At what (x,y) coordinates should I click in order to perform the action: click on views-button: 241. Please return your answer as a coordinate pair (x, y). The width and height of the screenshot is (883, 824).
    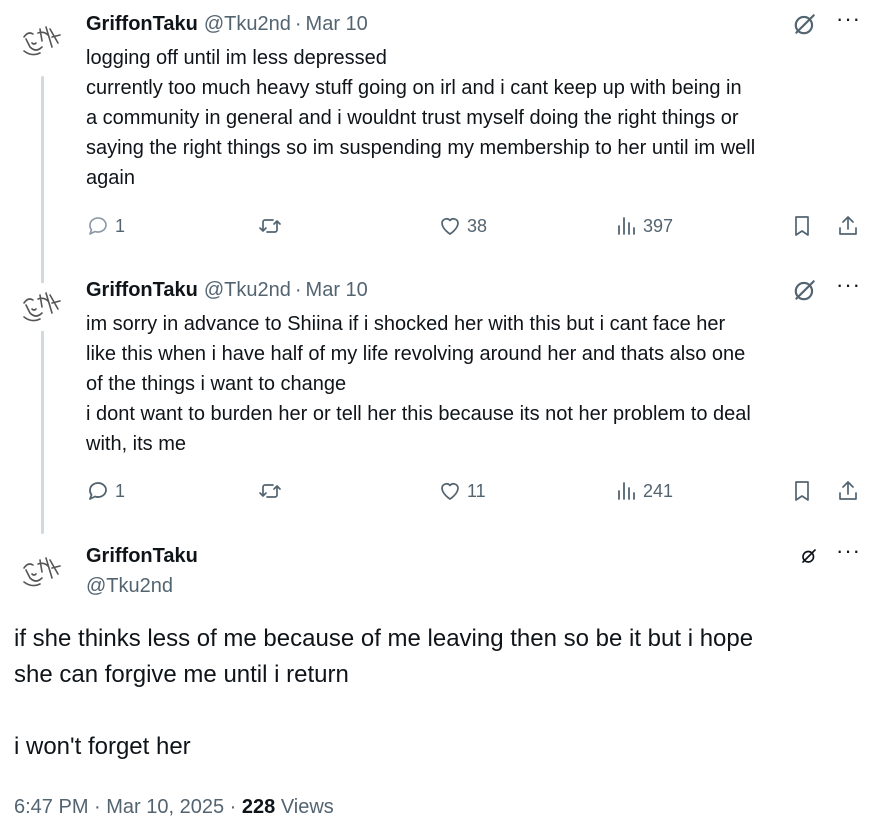
    Looking at the image, I should click on (643, 491).